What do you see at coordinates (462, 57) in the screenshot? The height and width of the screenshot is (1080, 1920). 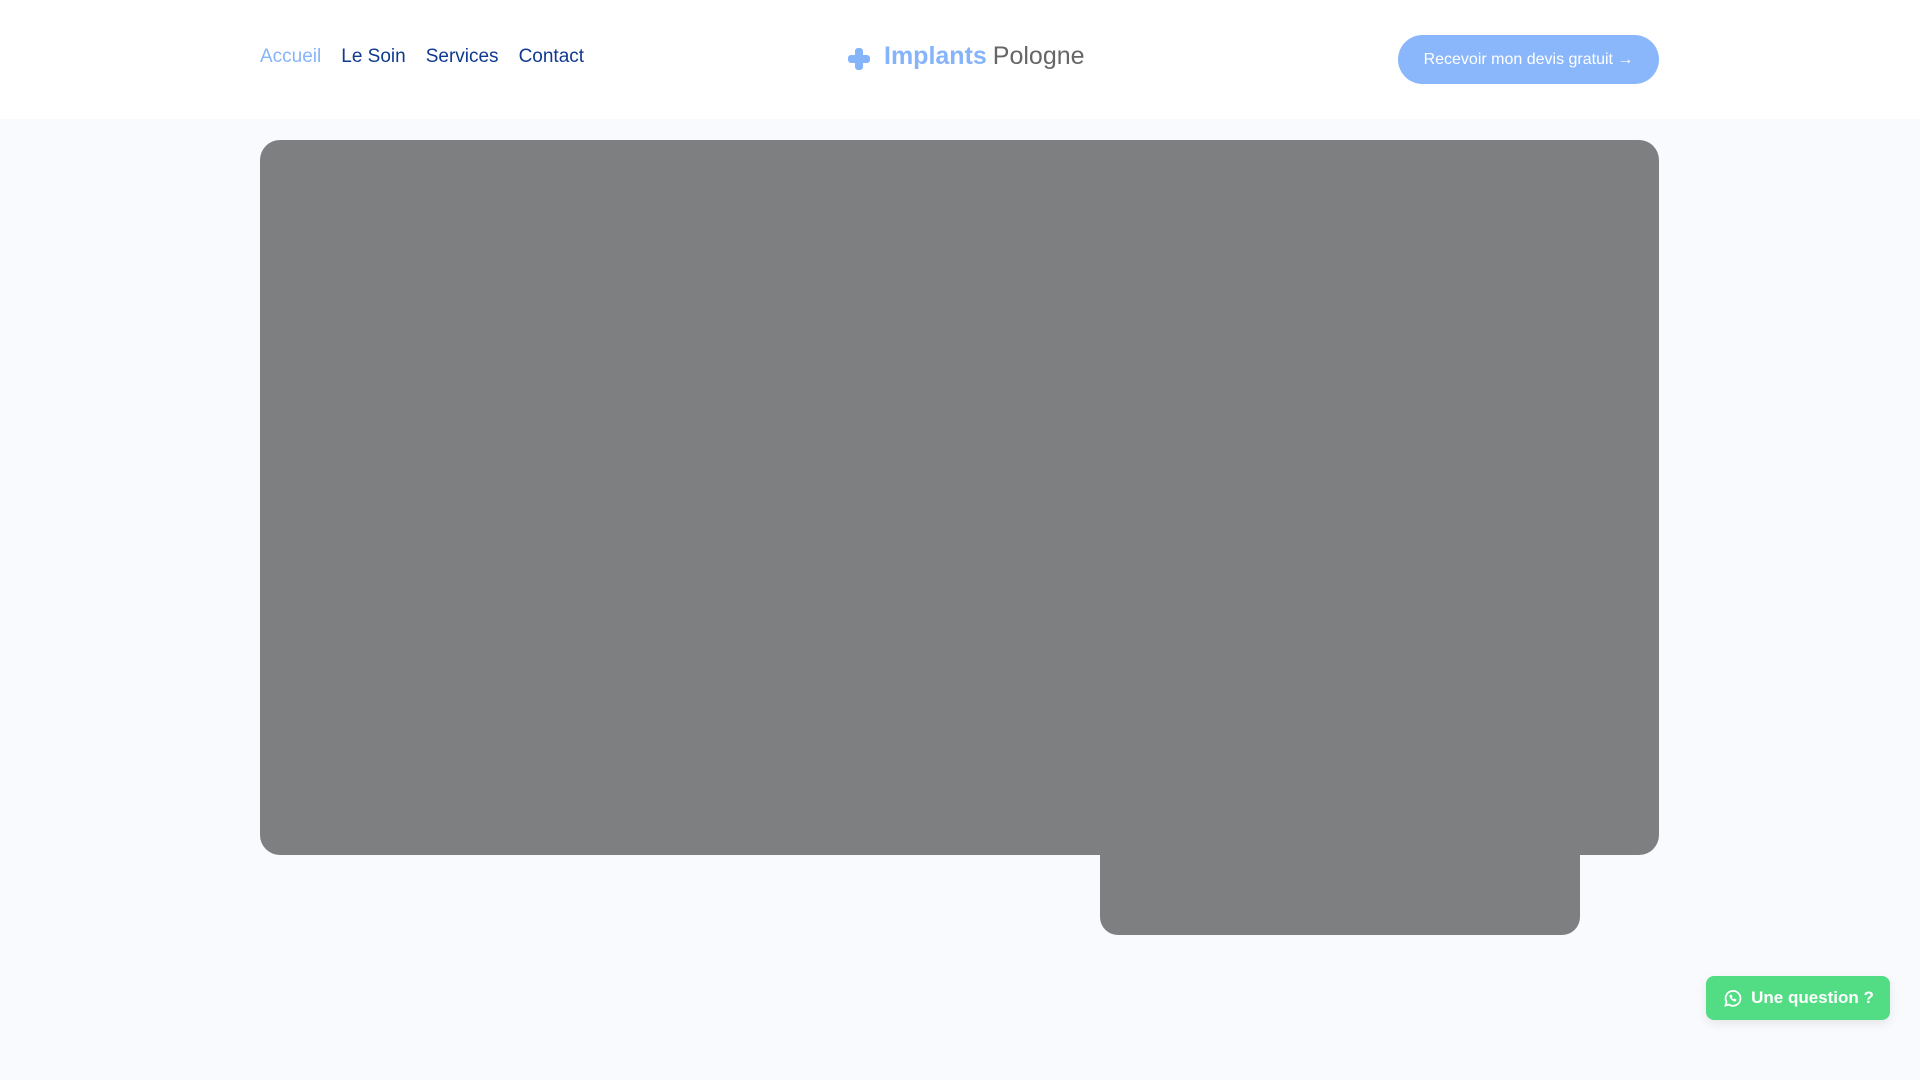 I see `nav-services: Services` at bounding box center [462, 57].